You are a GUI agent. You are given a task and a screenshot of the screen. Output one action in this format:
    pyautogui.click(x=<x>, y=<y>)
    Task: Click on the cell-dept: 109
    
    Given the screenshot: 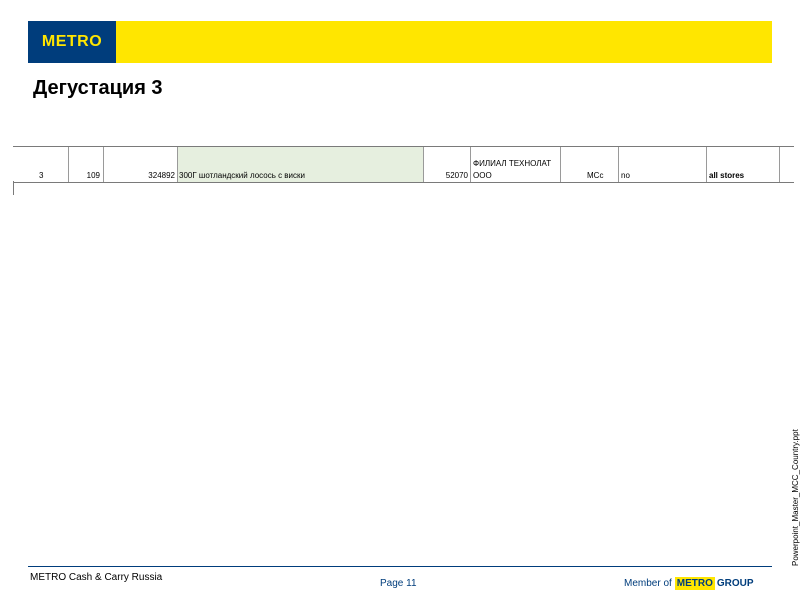 What is the action you would take?
    pyautogui.click(x=86, y=164)
    